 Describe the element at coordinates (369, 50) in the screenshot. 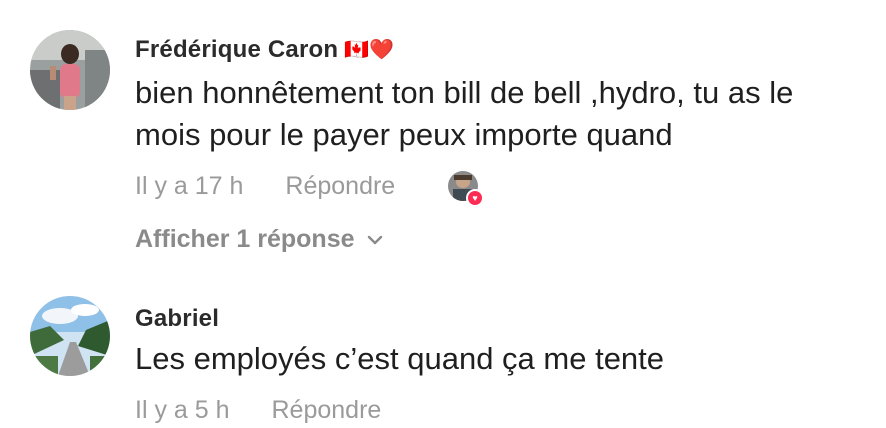

I see `author-badges: 🇨🇦❤️` at that location.